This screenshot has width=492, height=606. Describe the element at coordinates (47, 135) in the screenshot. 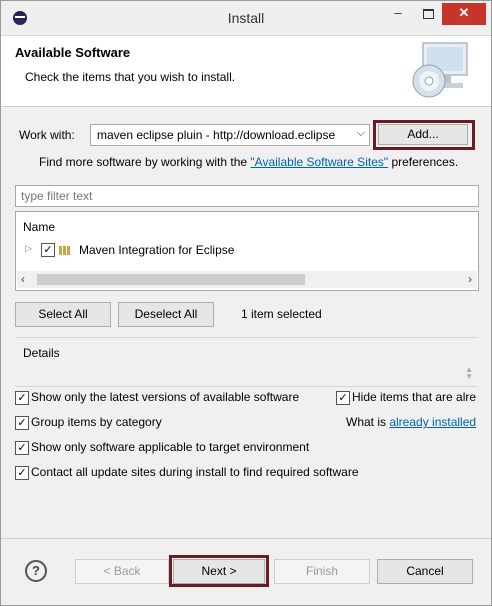

I see `work-with-label: Work with:` at that location.